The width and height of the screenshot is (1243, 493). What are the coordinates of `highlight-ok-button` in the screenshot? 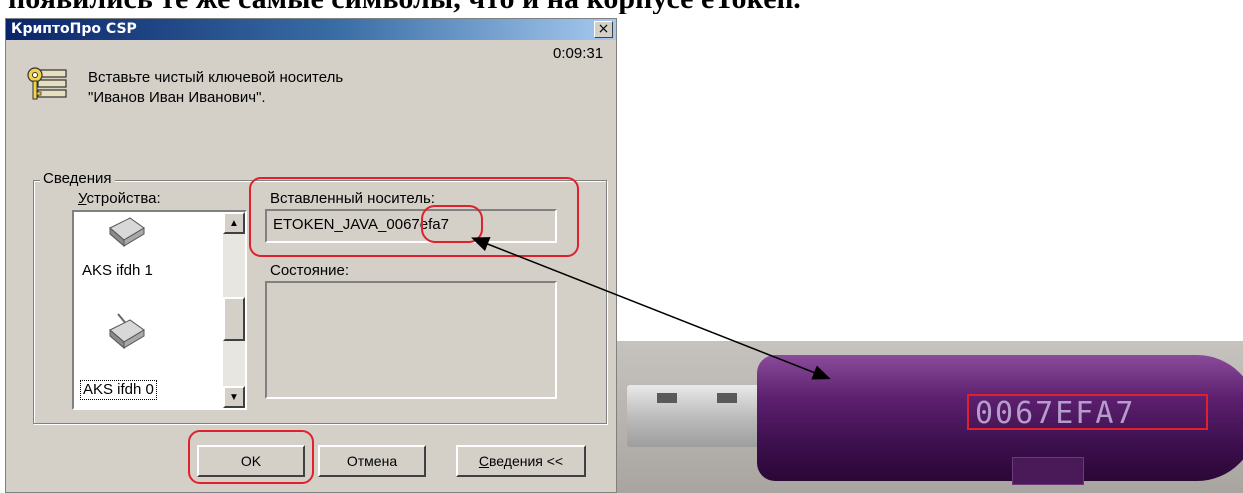 It's located at (251, 457).